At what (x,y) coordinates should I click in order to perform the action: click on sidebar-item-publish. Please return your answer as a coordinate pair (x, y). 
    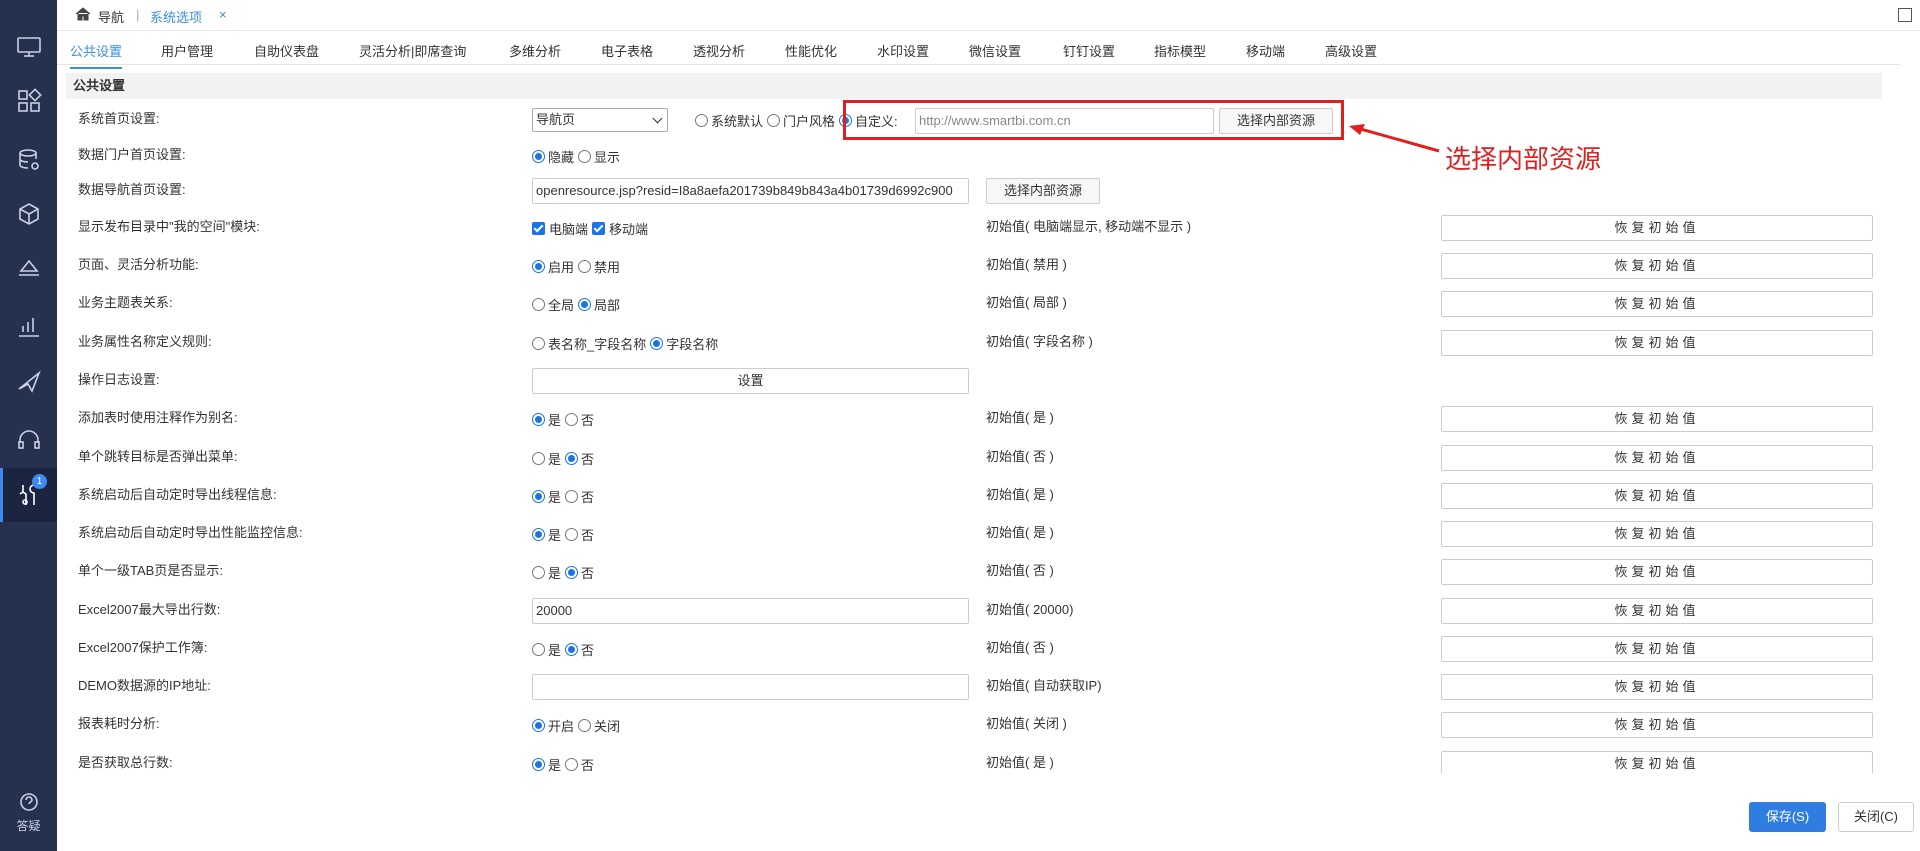
    Looking at the image, I should click on (28, 382).